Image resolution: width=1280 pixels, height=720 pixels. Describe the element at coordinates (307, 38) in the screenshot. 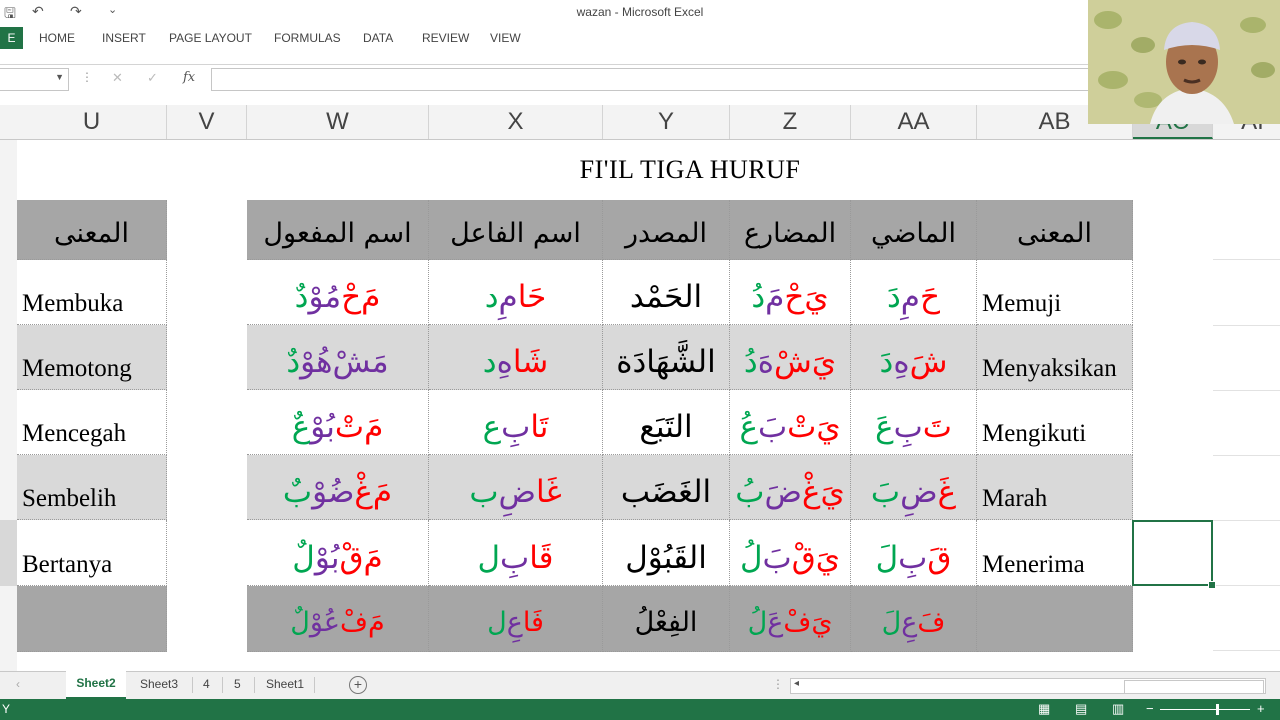

I see `tab-formulas: FORMULAS` at that location.